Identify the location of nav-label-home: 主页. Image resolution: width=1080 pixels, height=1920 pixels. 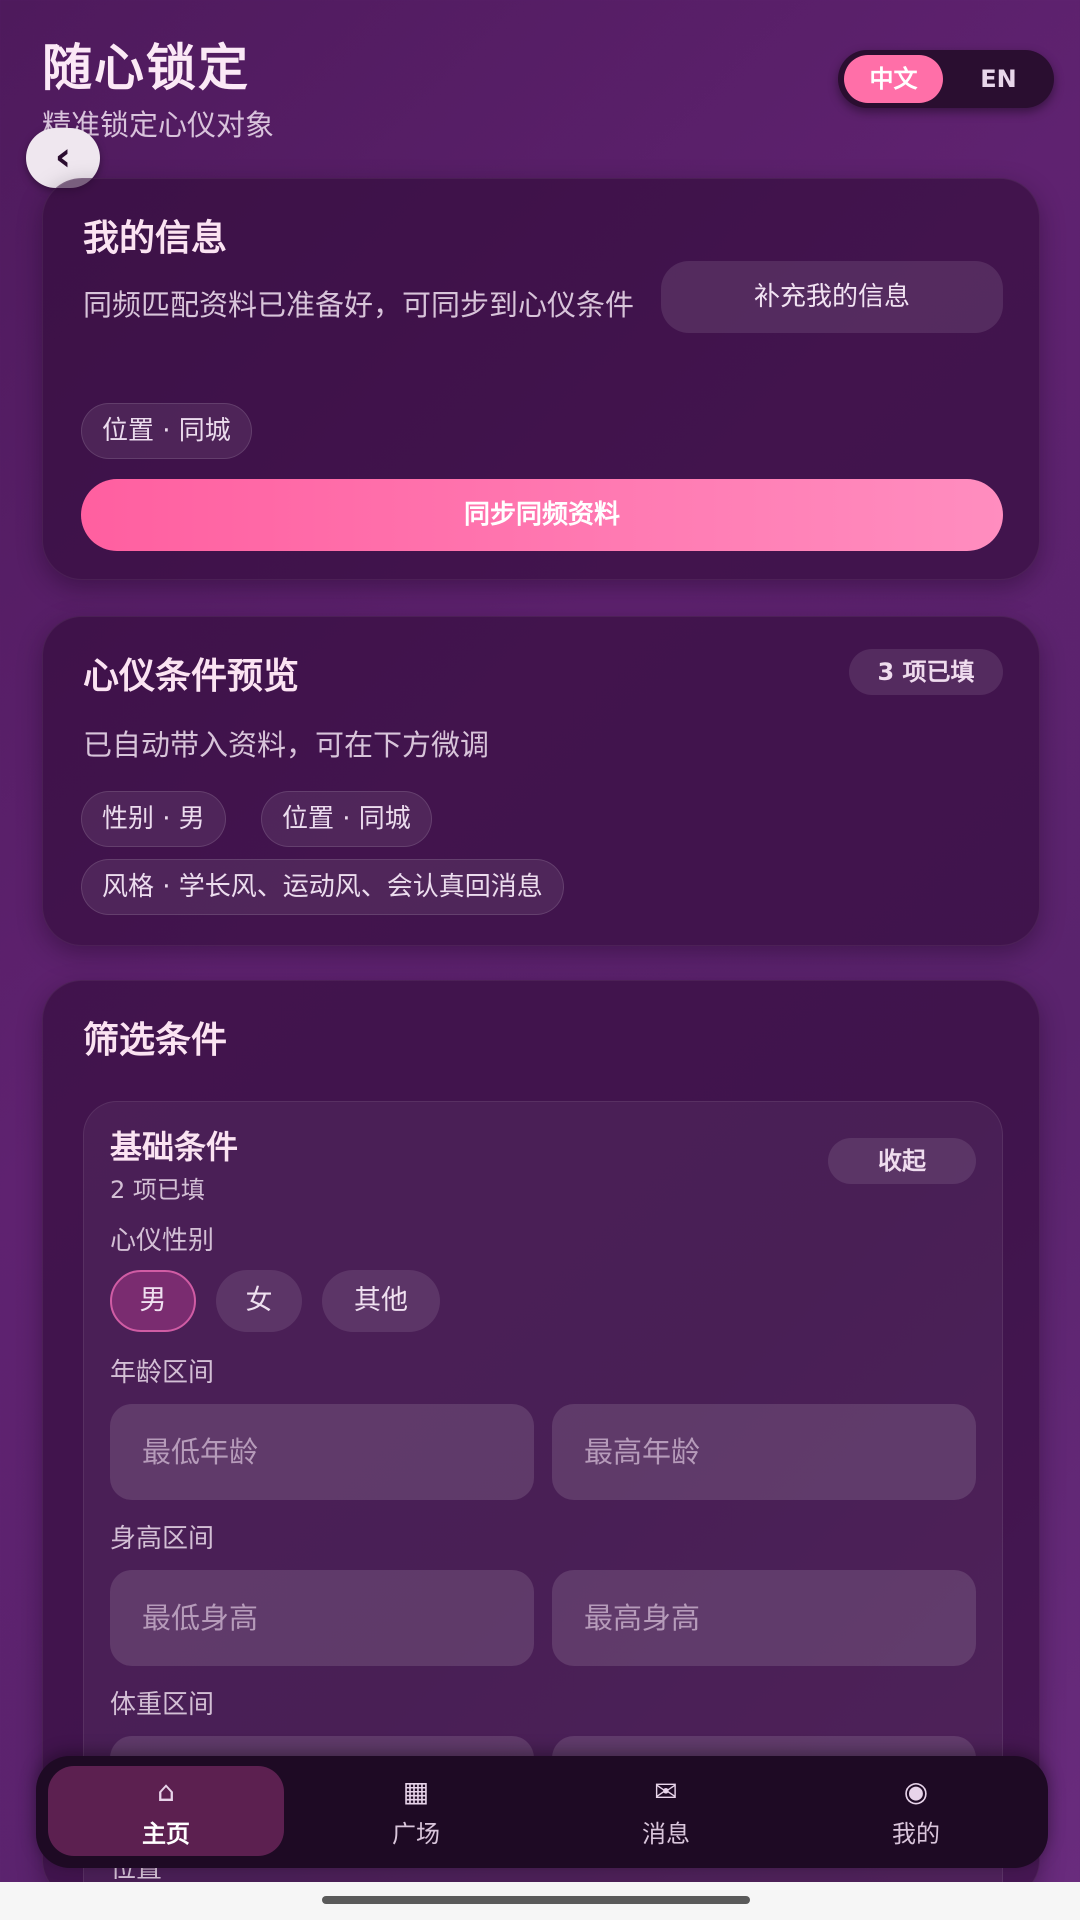
(166, 1834).